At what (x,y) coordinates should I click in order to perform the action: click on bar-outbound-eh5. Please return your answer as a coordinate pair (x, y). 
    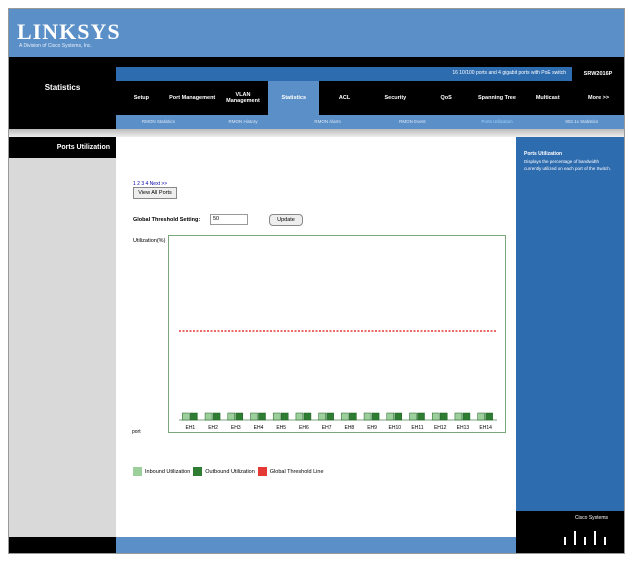
    Looking at the image, I should click on (284, 416).